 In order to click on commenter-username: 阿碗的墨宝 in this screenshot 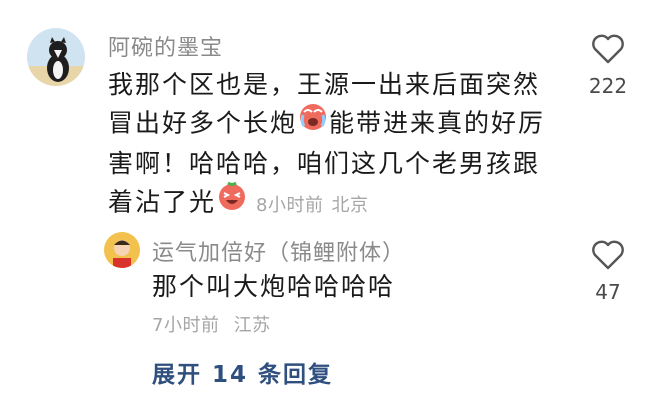, I will do `click(165, 46)`.